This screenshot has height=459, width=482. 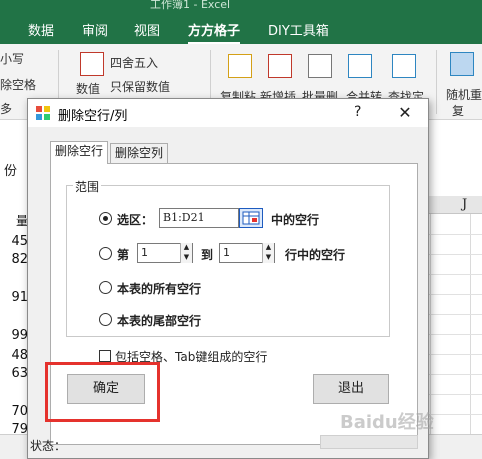 I want to click on dialog-titlebar: 删除空行/列 ? ✕, so click(x=228, y=113).